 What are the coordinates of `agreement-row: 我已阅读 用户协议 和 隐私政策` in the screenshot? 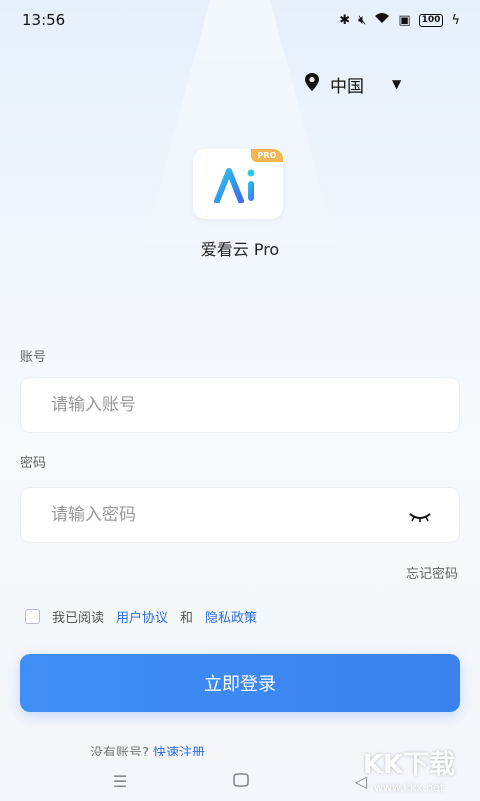 It's located at (141, 616).